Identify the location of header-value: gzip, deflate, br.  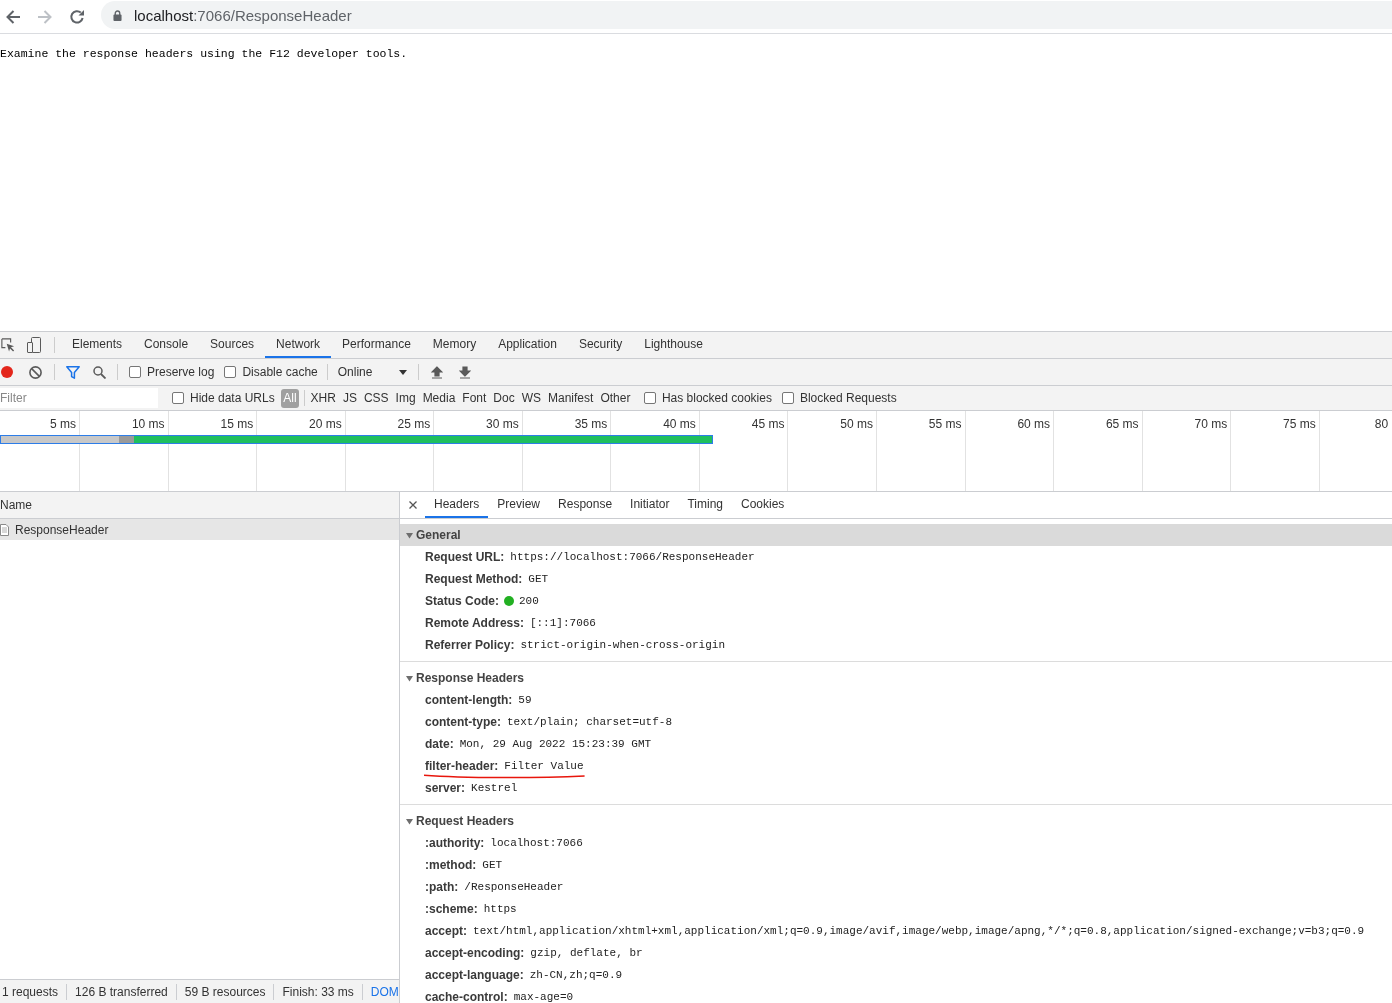
(586, 953).